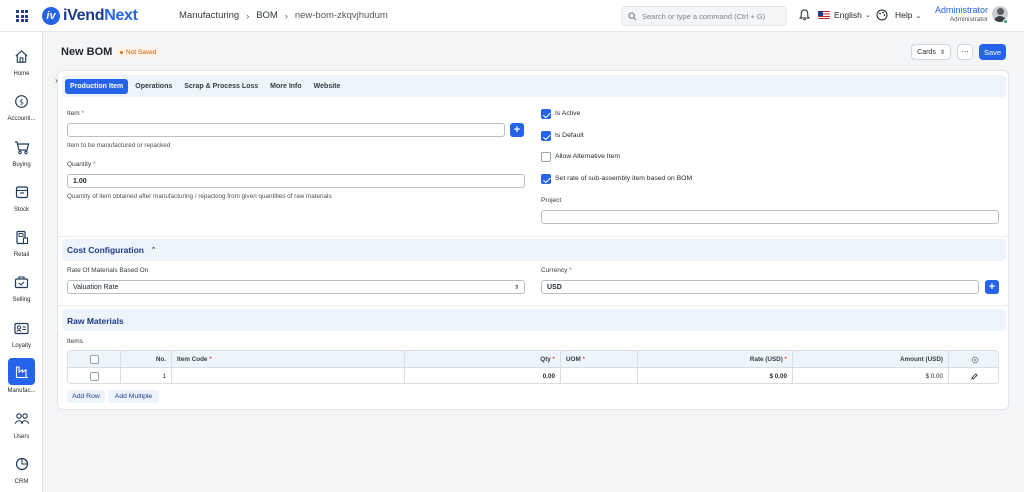 The width and height of the screenshot is (1024, 492). I want to click on users-icon, so click(22, 419).